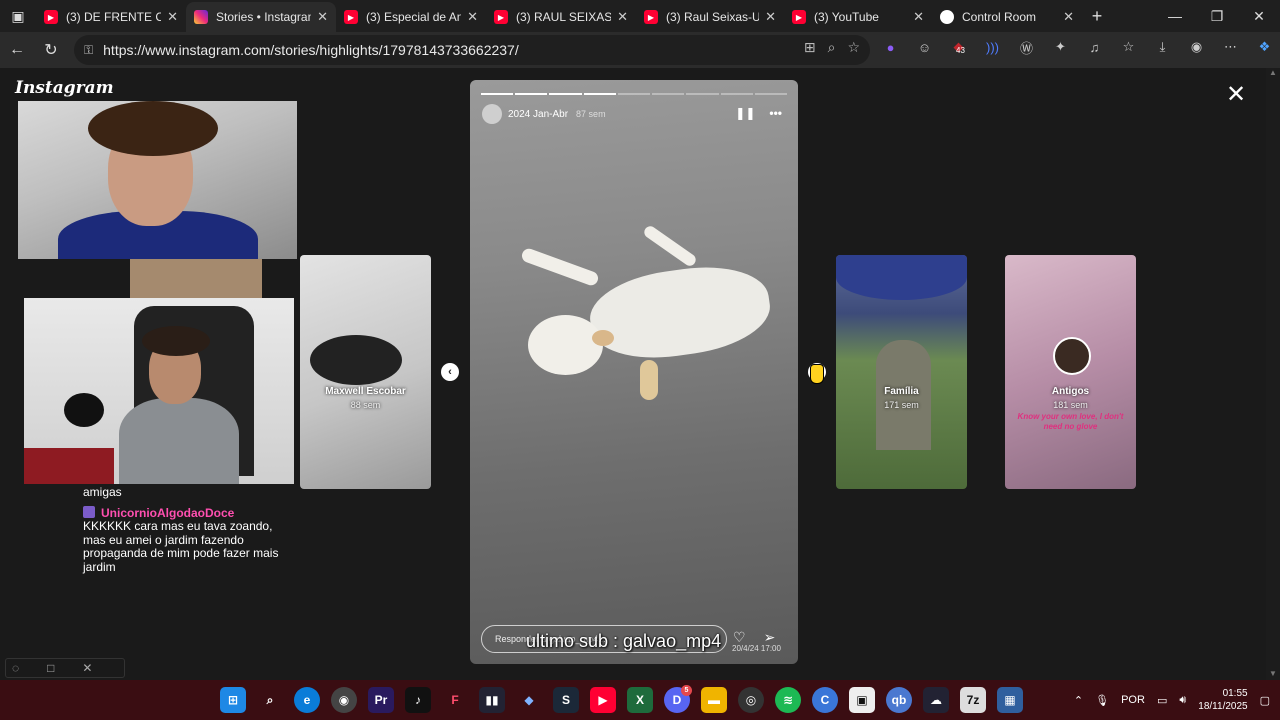 This screenshot has width=1280, height=720. What do you see at coordinates (890, 47) in the screenshot?
I see `vpn-extension-icon: ●` at bounding box center [890, 47].